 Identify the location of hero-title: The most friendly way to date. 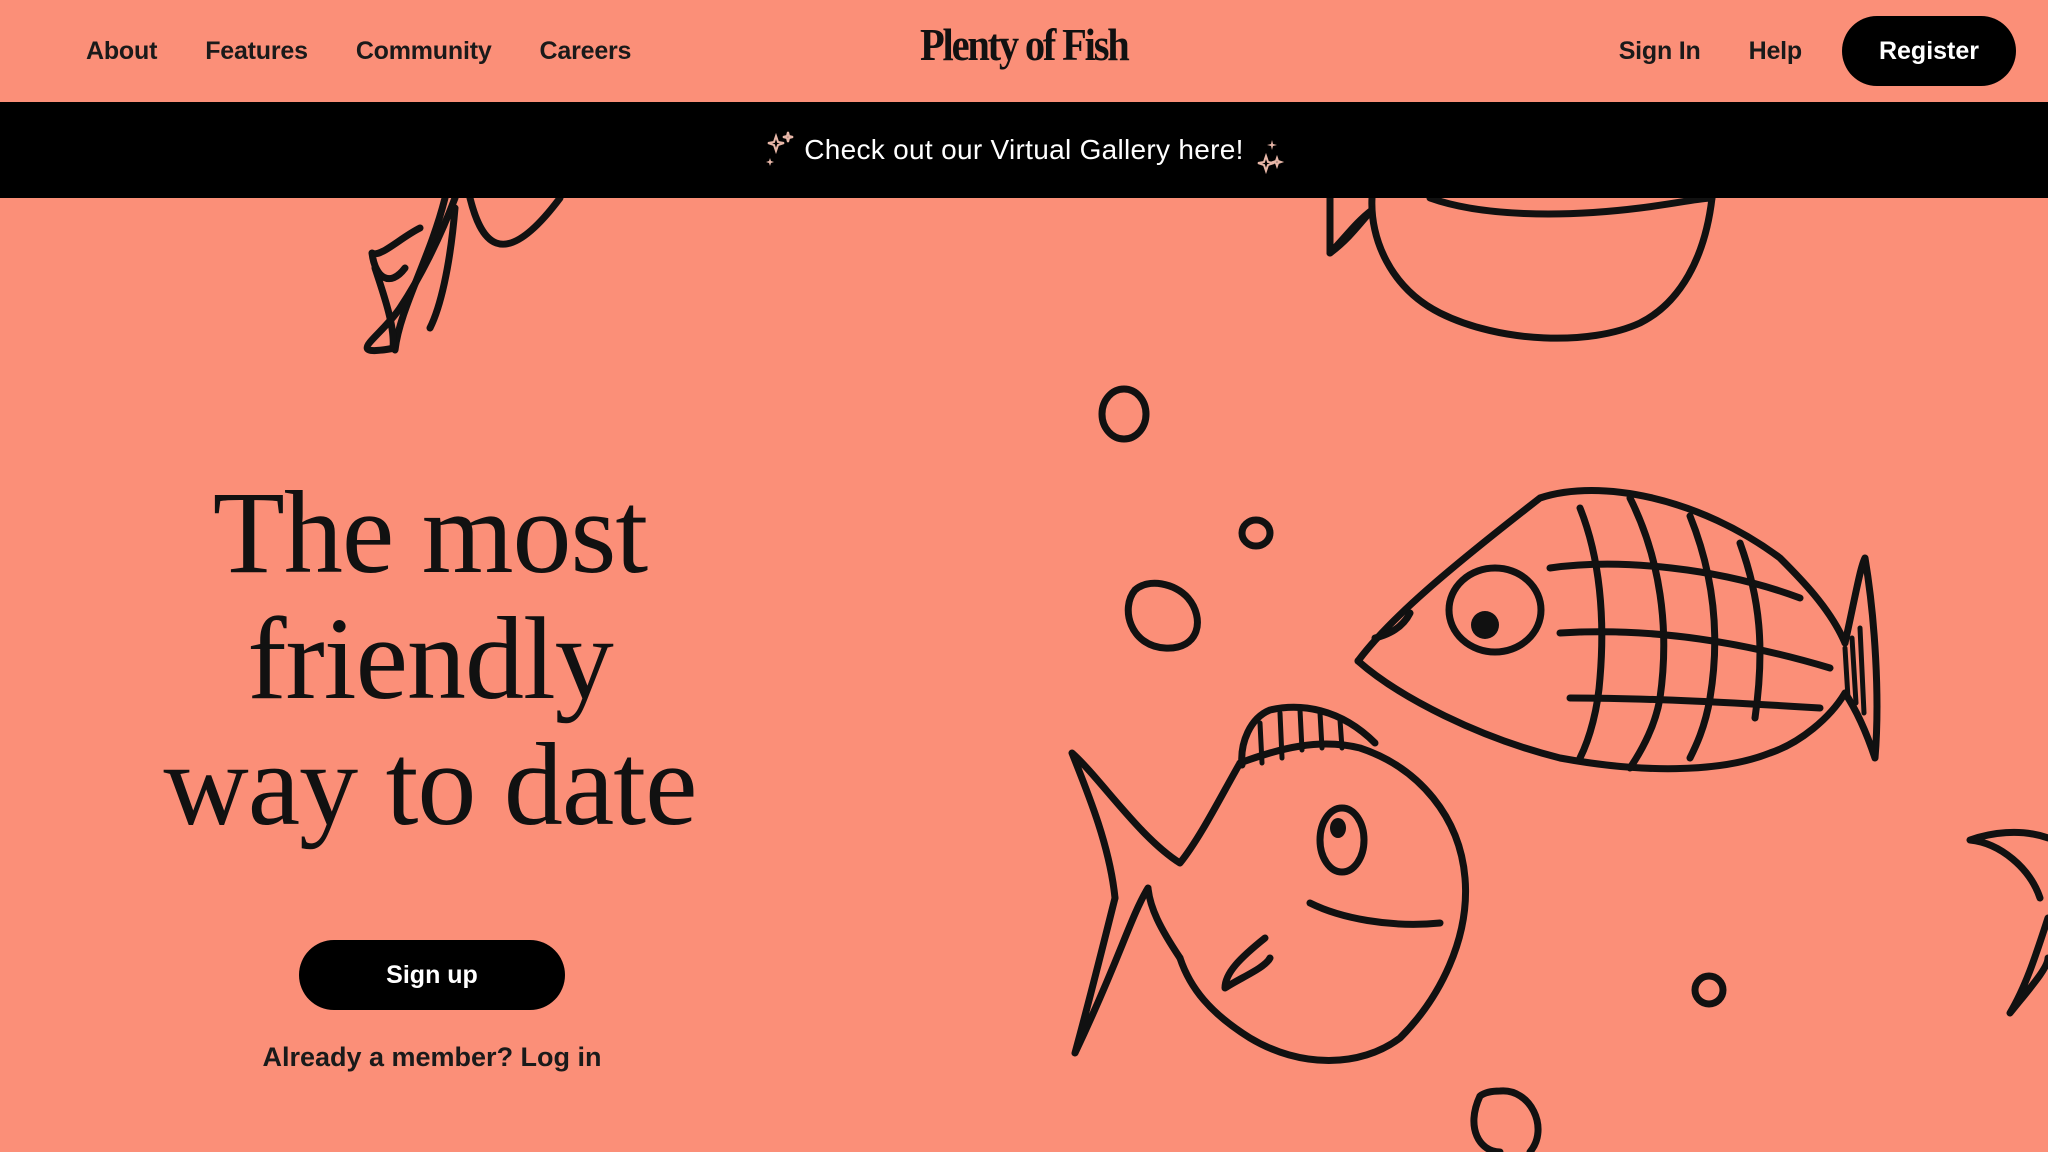
(430, 659).